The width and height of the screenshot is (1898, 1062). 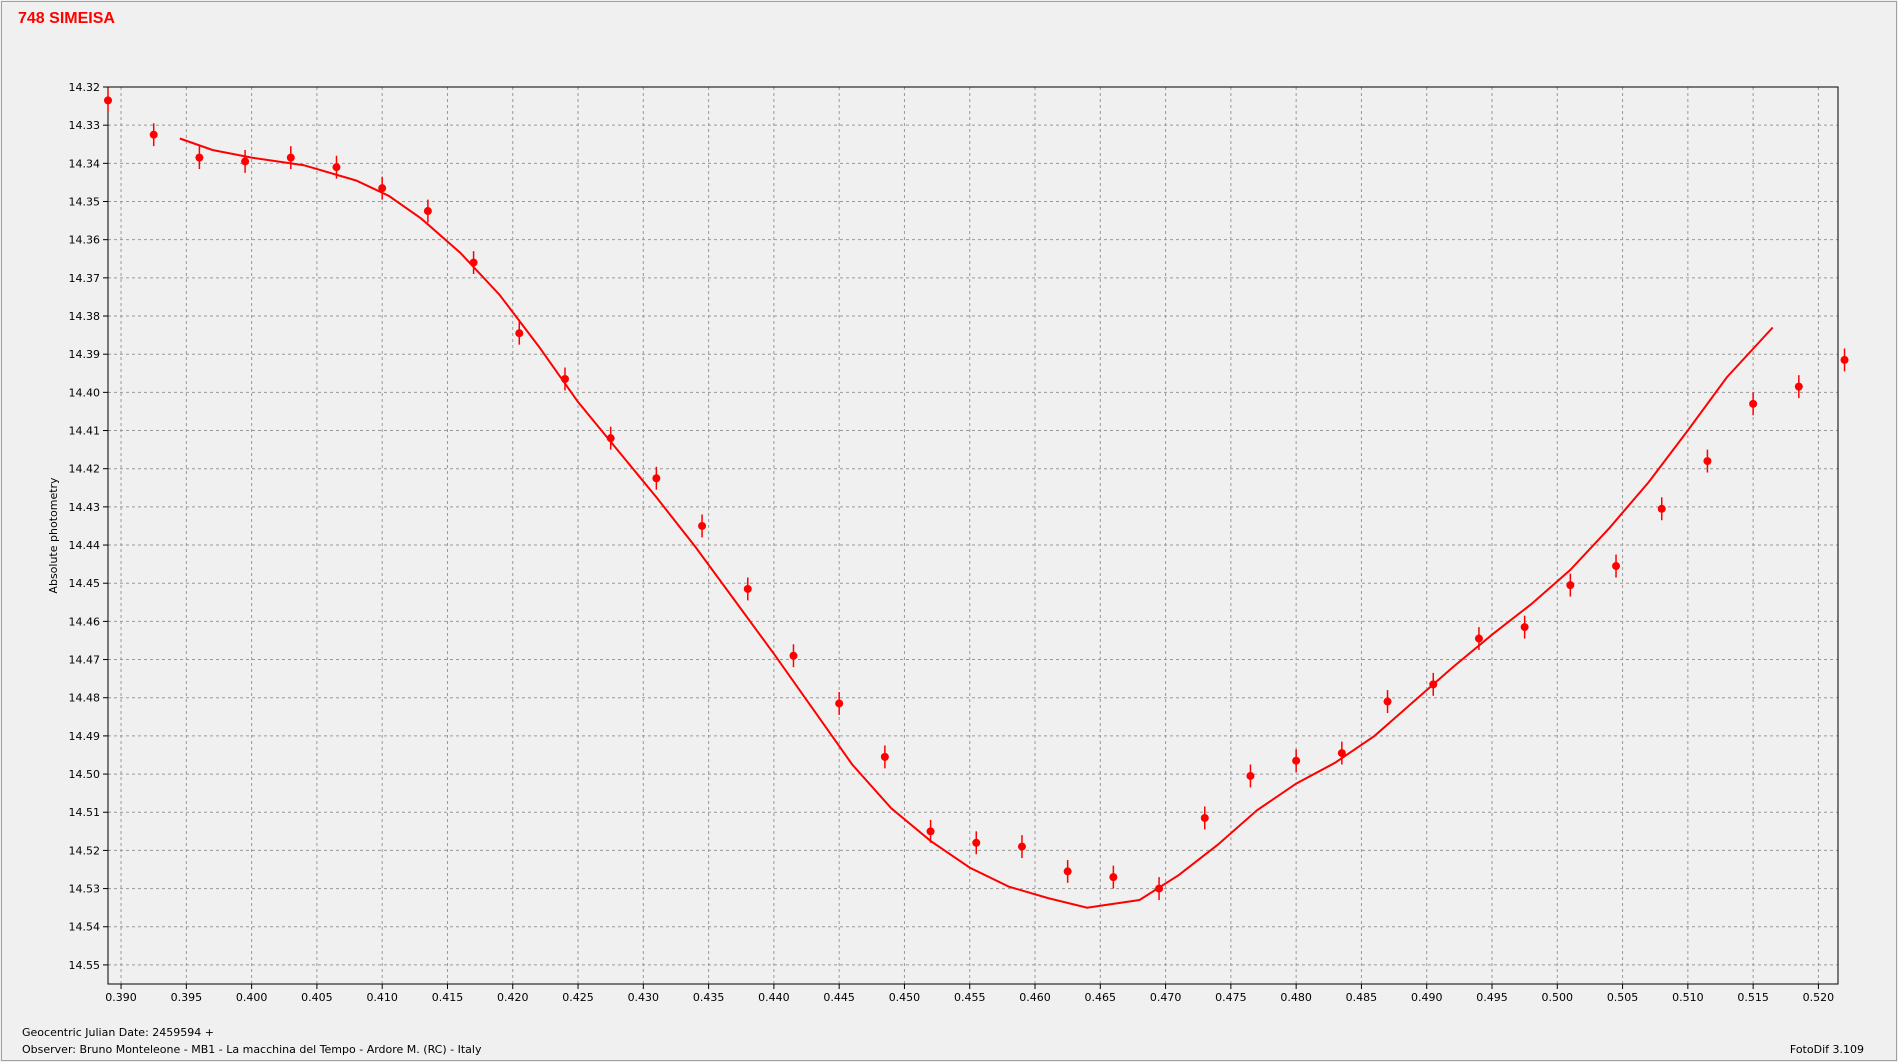 I want to click on x-tick-label: 0.485, so click(x=1362, y=997).